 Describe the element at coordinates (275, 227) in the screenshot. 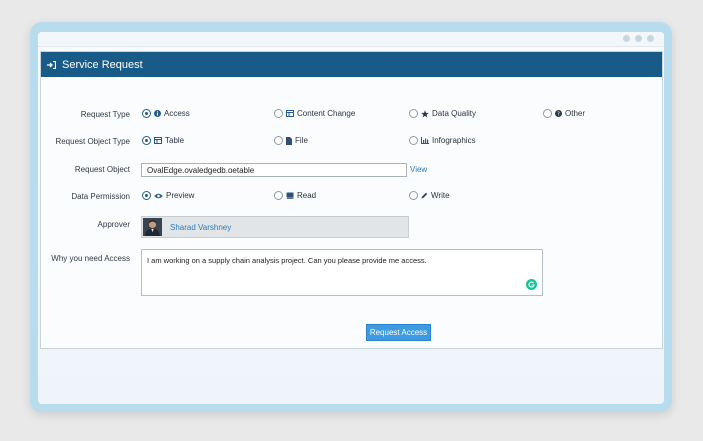

I see `approver-chip: Sharad Varshney` at that location.